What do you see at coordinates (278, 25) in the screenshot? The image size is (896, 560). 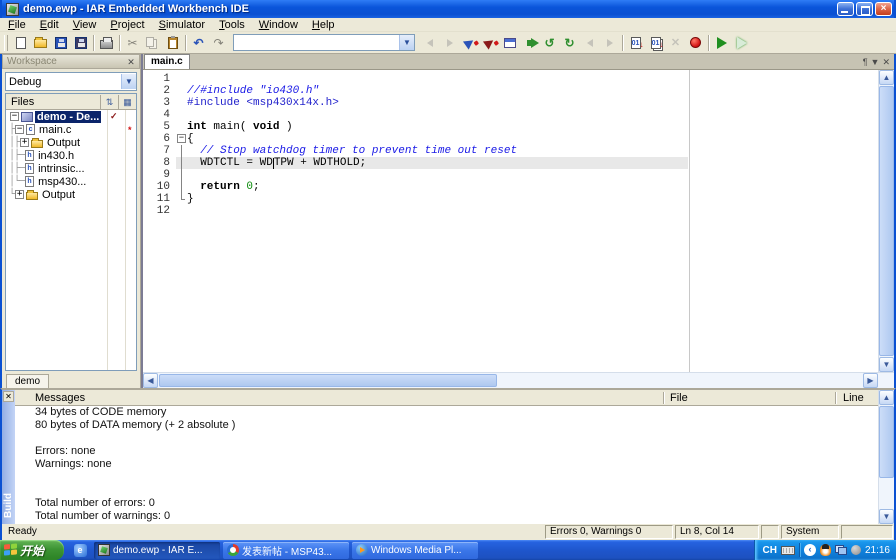 I see `menu-window: Window` at bounding box center [278, 25].